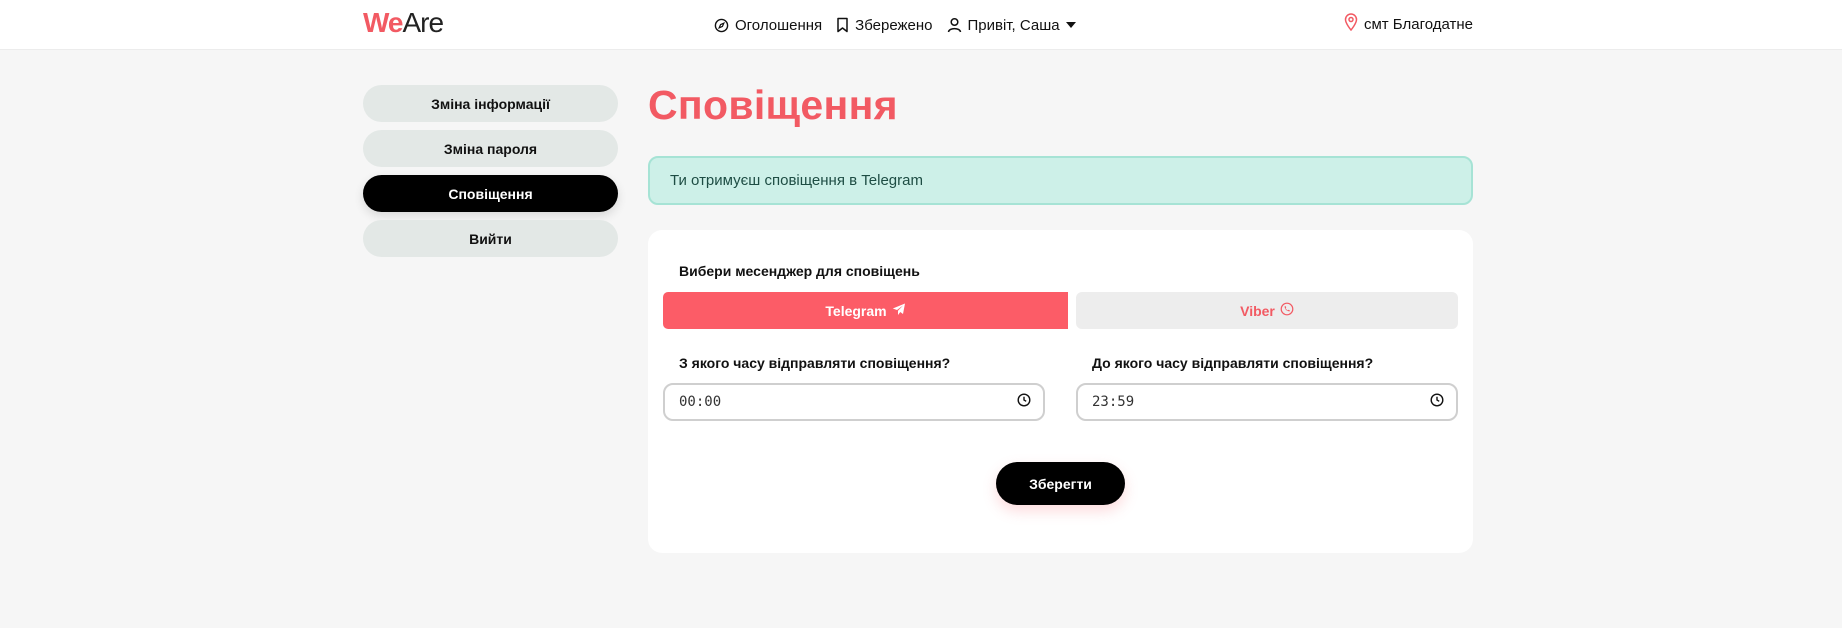 The image size is (1842, 628). Describe the element at coordinates (1418, 24) in the screenshot. I see `location-label: смт Благодатне` at that location.